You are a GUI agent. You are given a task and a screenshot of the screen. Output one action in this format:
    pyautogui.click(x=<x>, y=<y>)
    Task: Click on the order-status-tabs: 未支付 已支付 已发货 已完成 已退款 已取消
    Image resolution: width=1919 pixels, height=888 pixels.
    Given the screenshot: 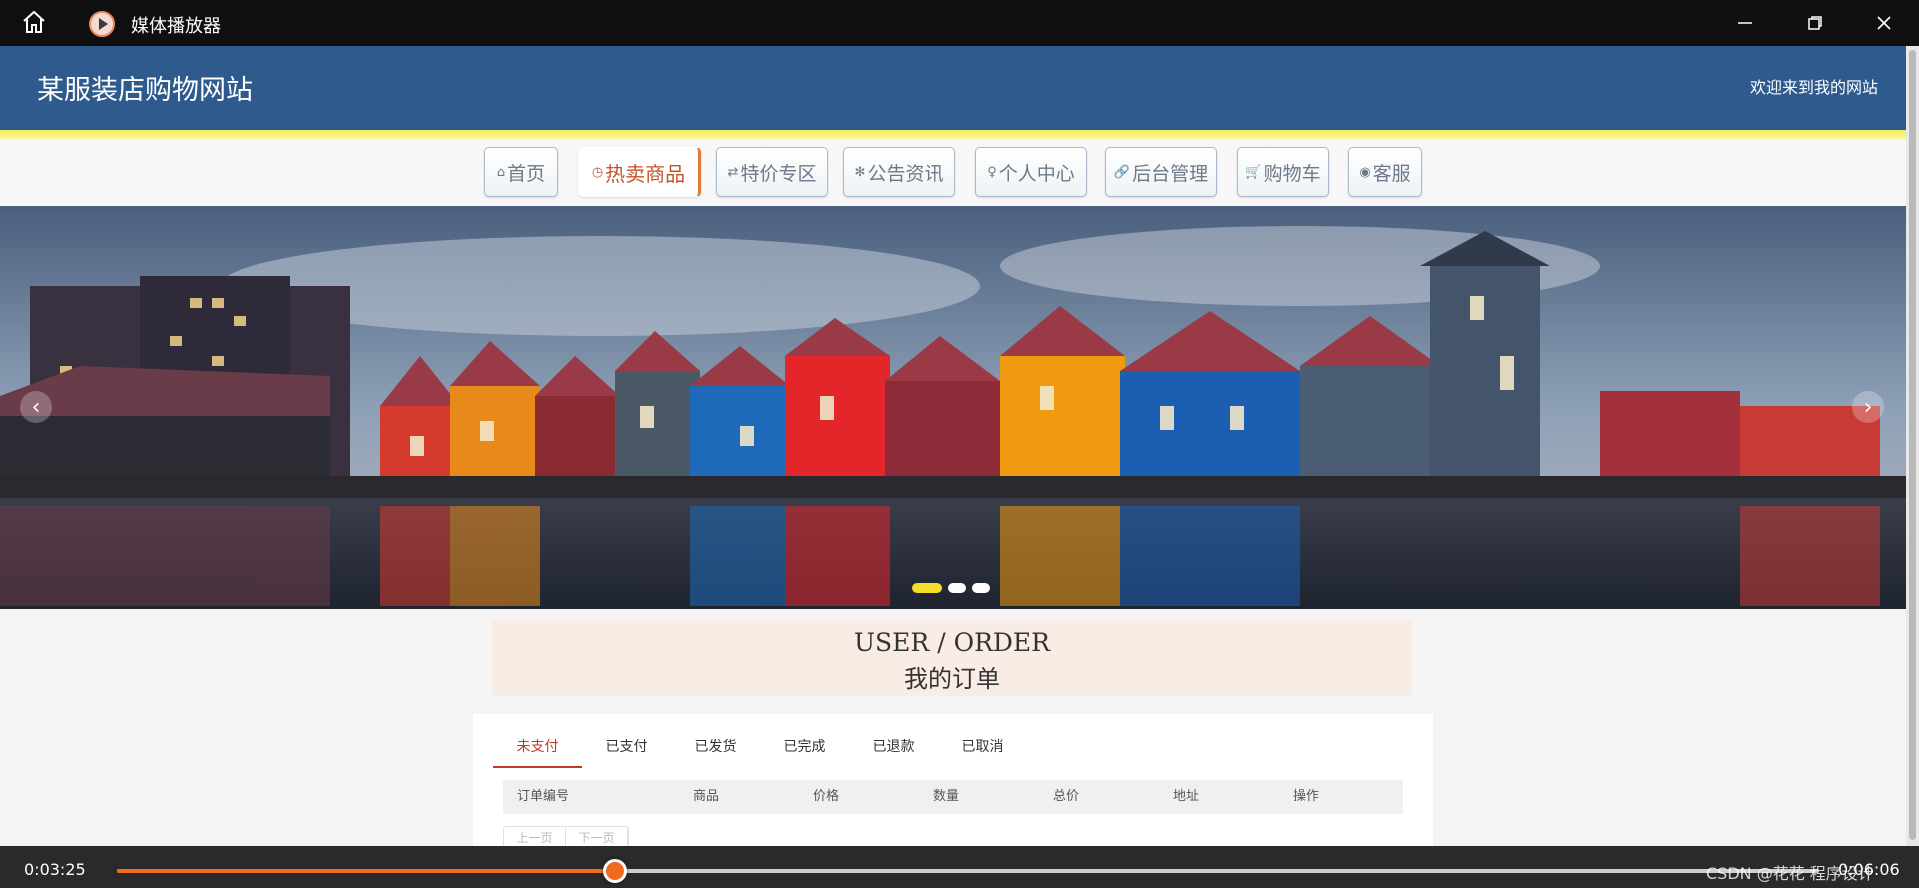 What is the action you would take?
    pyautogui.click(x=760, y=747)
    